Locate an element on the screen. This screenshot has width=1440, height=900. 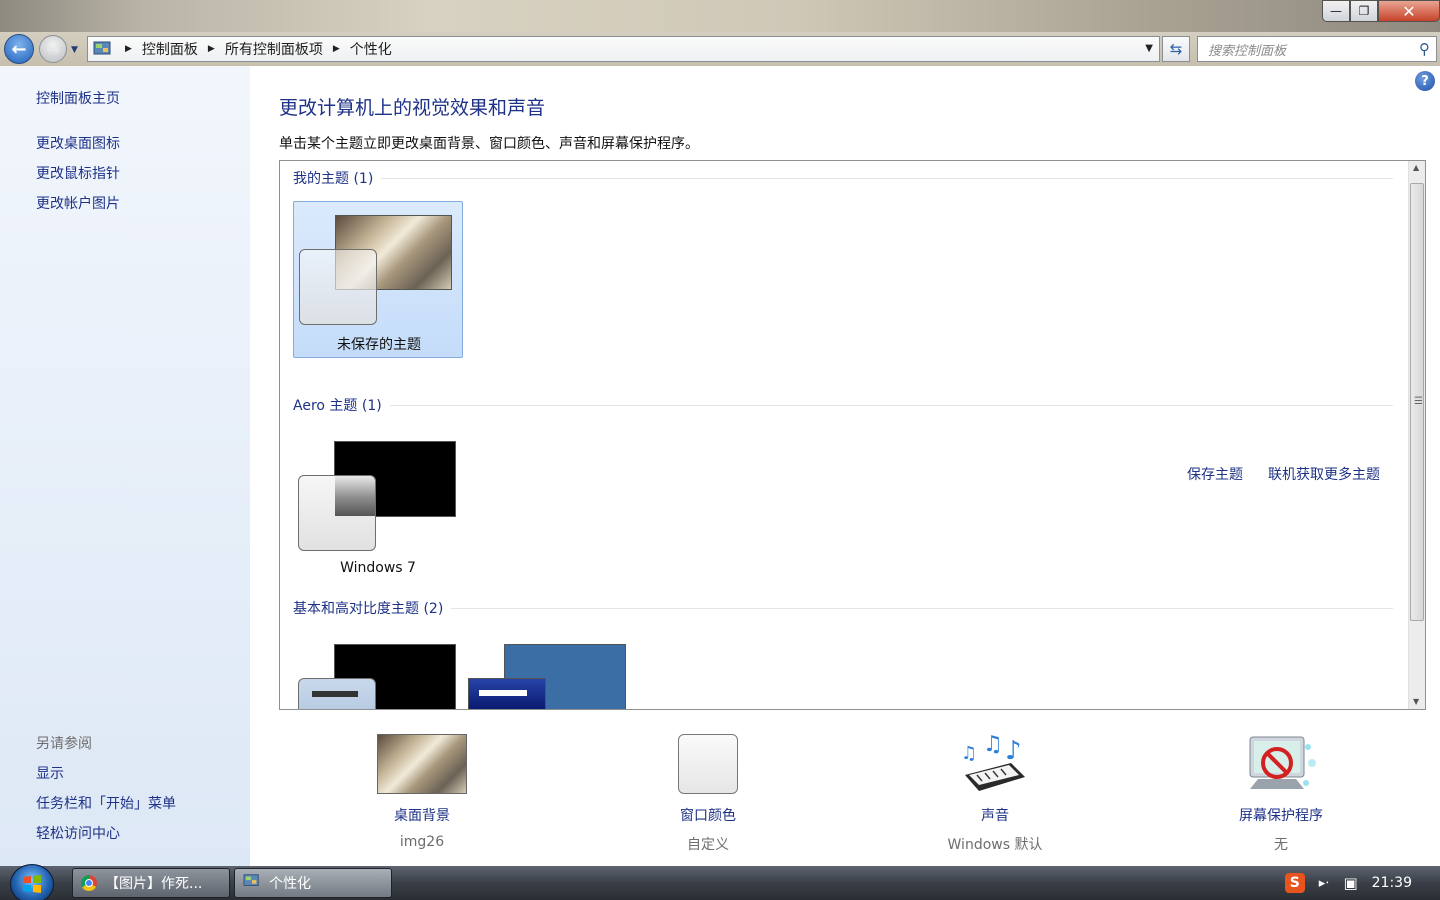
minimize-button: — is located at coordinates (1336, 11).